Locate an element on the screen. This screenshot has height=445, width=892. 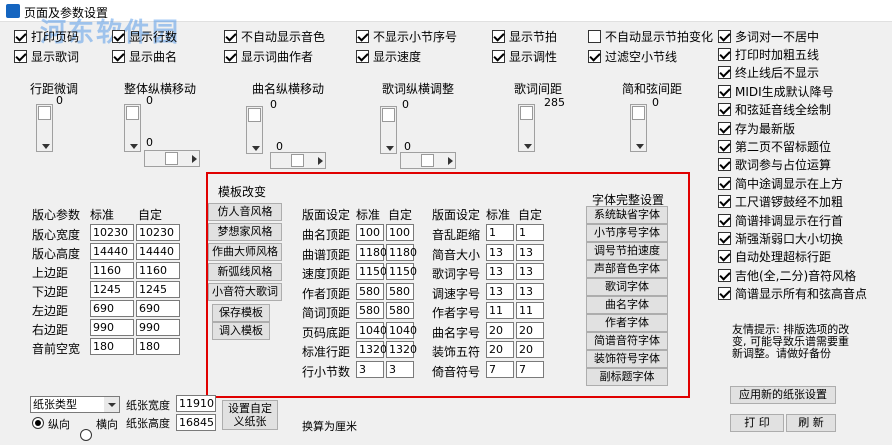
template-style-button: 作曲大师风格 is located at coordinates (245, 252).